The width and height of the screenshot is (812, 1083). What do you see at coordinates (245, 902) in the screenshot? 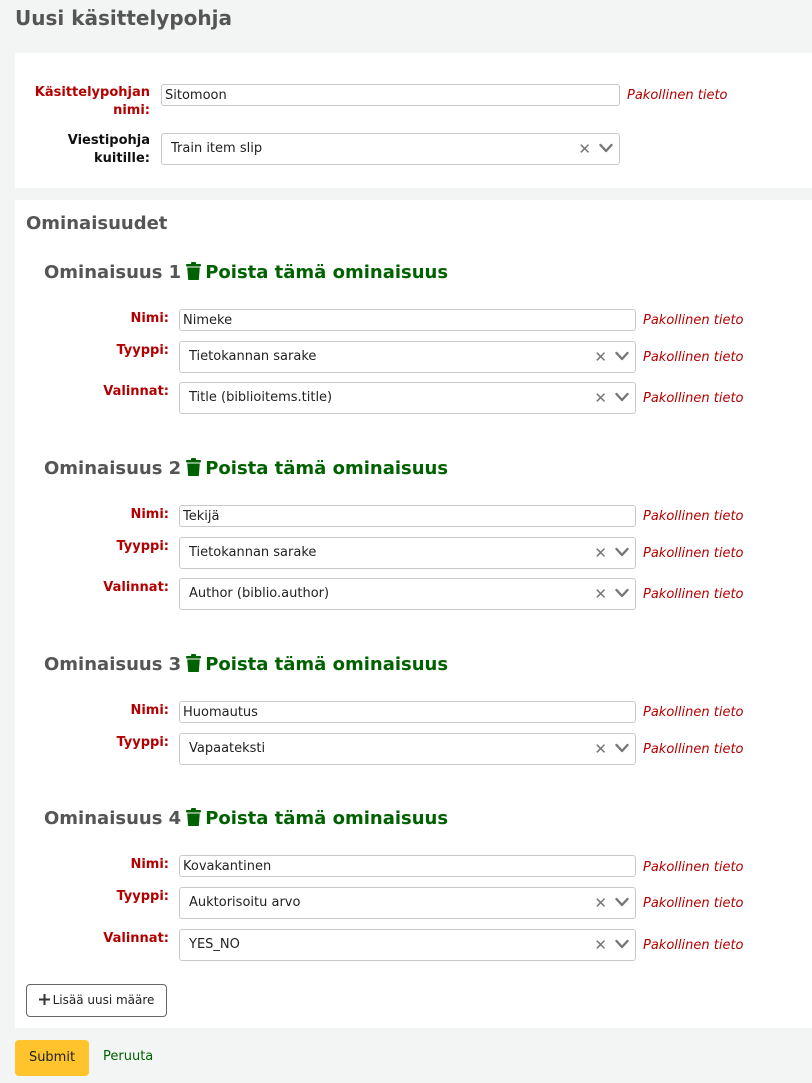
I see `property-type-value: Auktorisoitu arvo` at bounding box center [245, 902].